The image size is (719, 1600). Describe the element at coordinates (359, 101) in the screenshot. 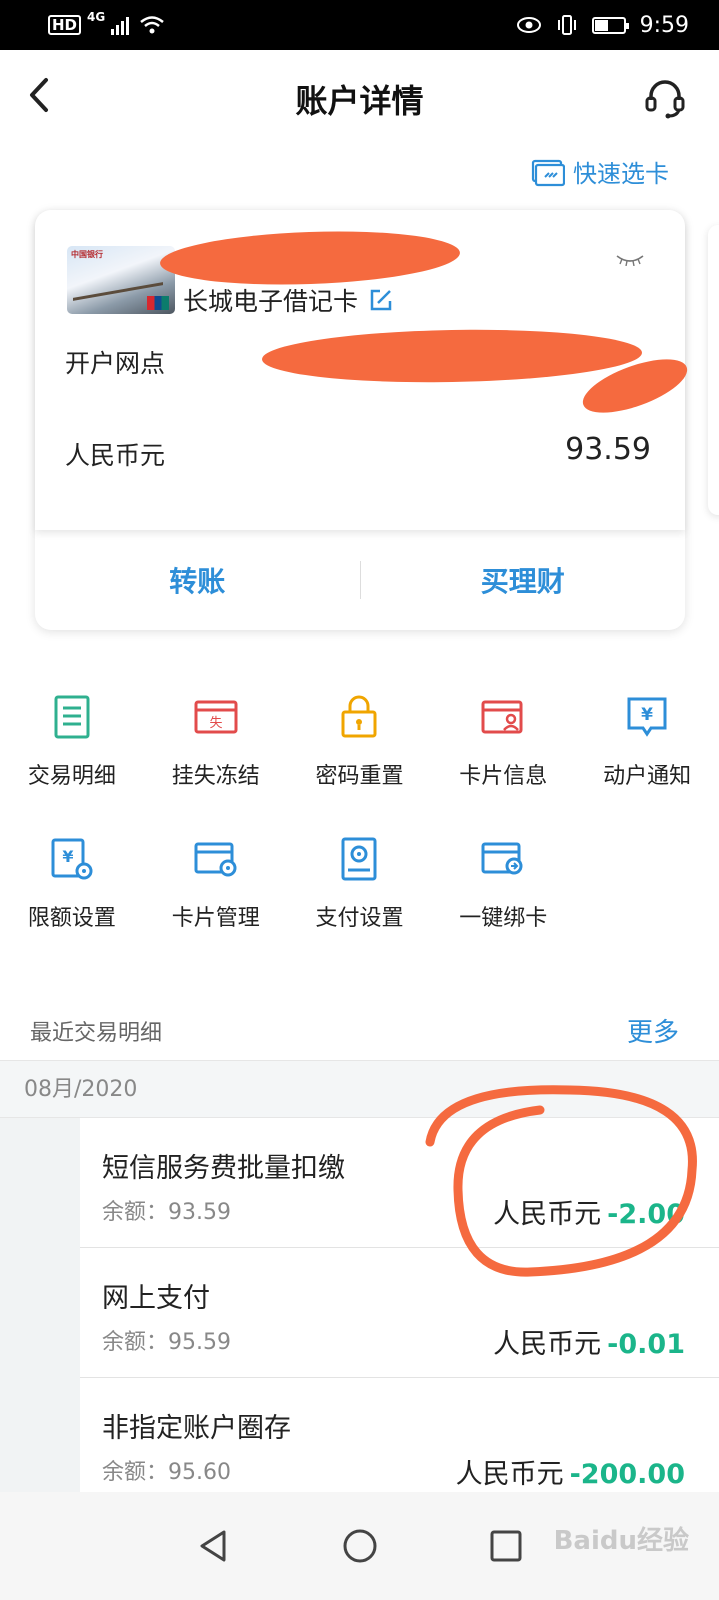

I see `page-title: 账户详情` at that location.